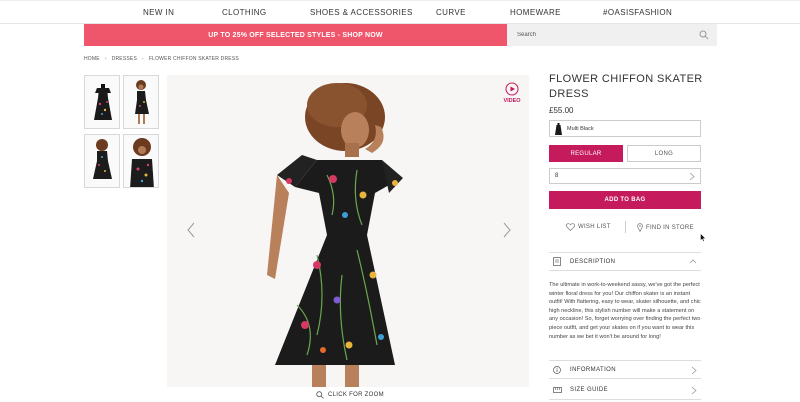 The height and width of the screenshot is (402, 800). I want to click on model-side-image, so click(141, 102).